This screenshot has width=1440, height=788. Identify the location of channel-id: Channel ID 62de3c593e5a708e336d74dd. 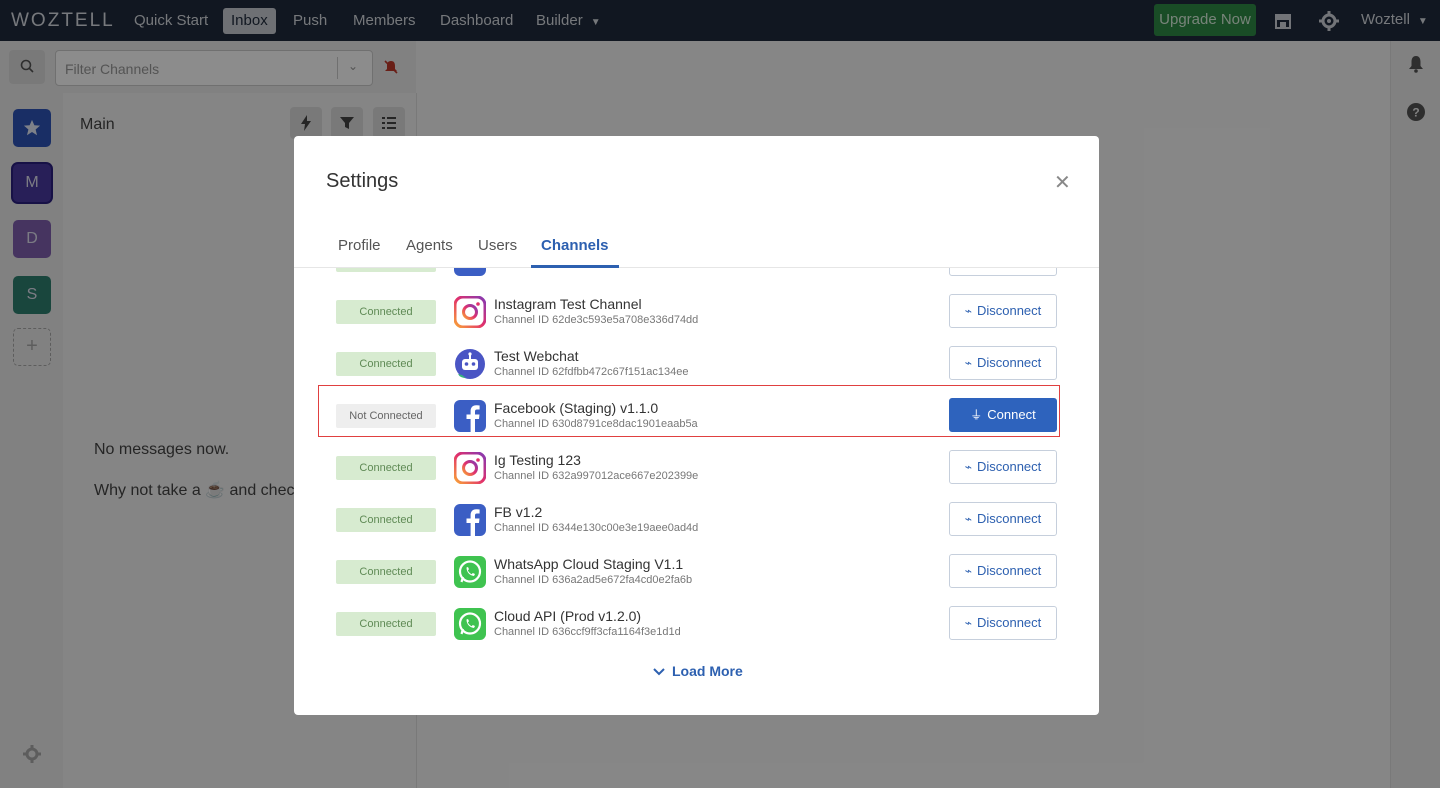
(596, 320).